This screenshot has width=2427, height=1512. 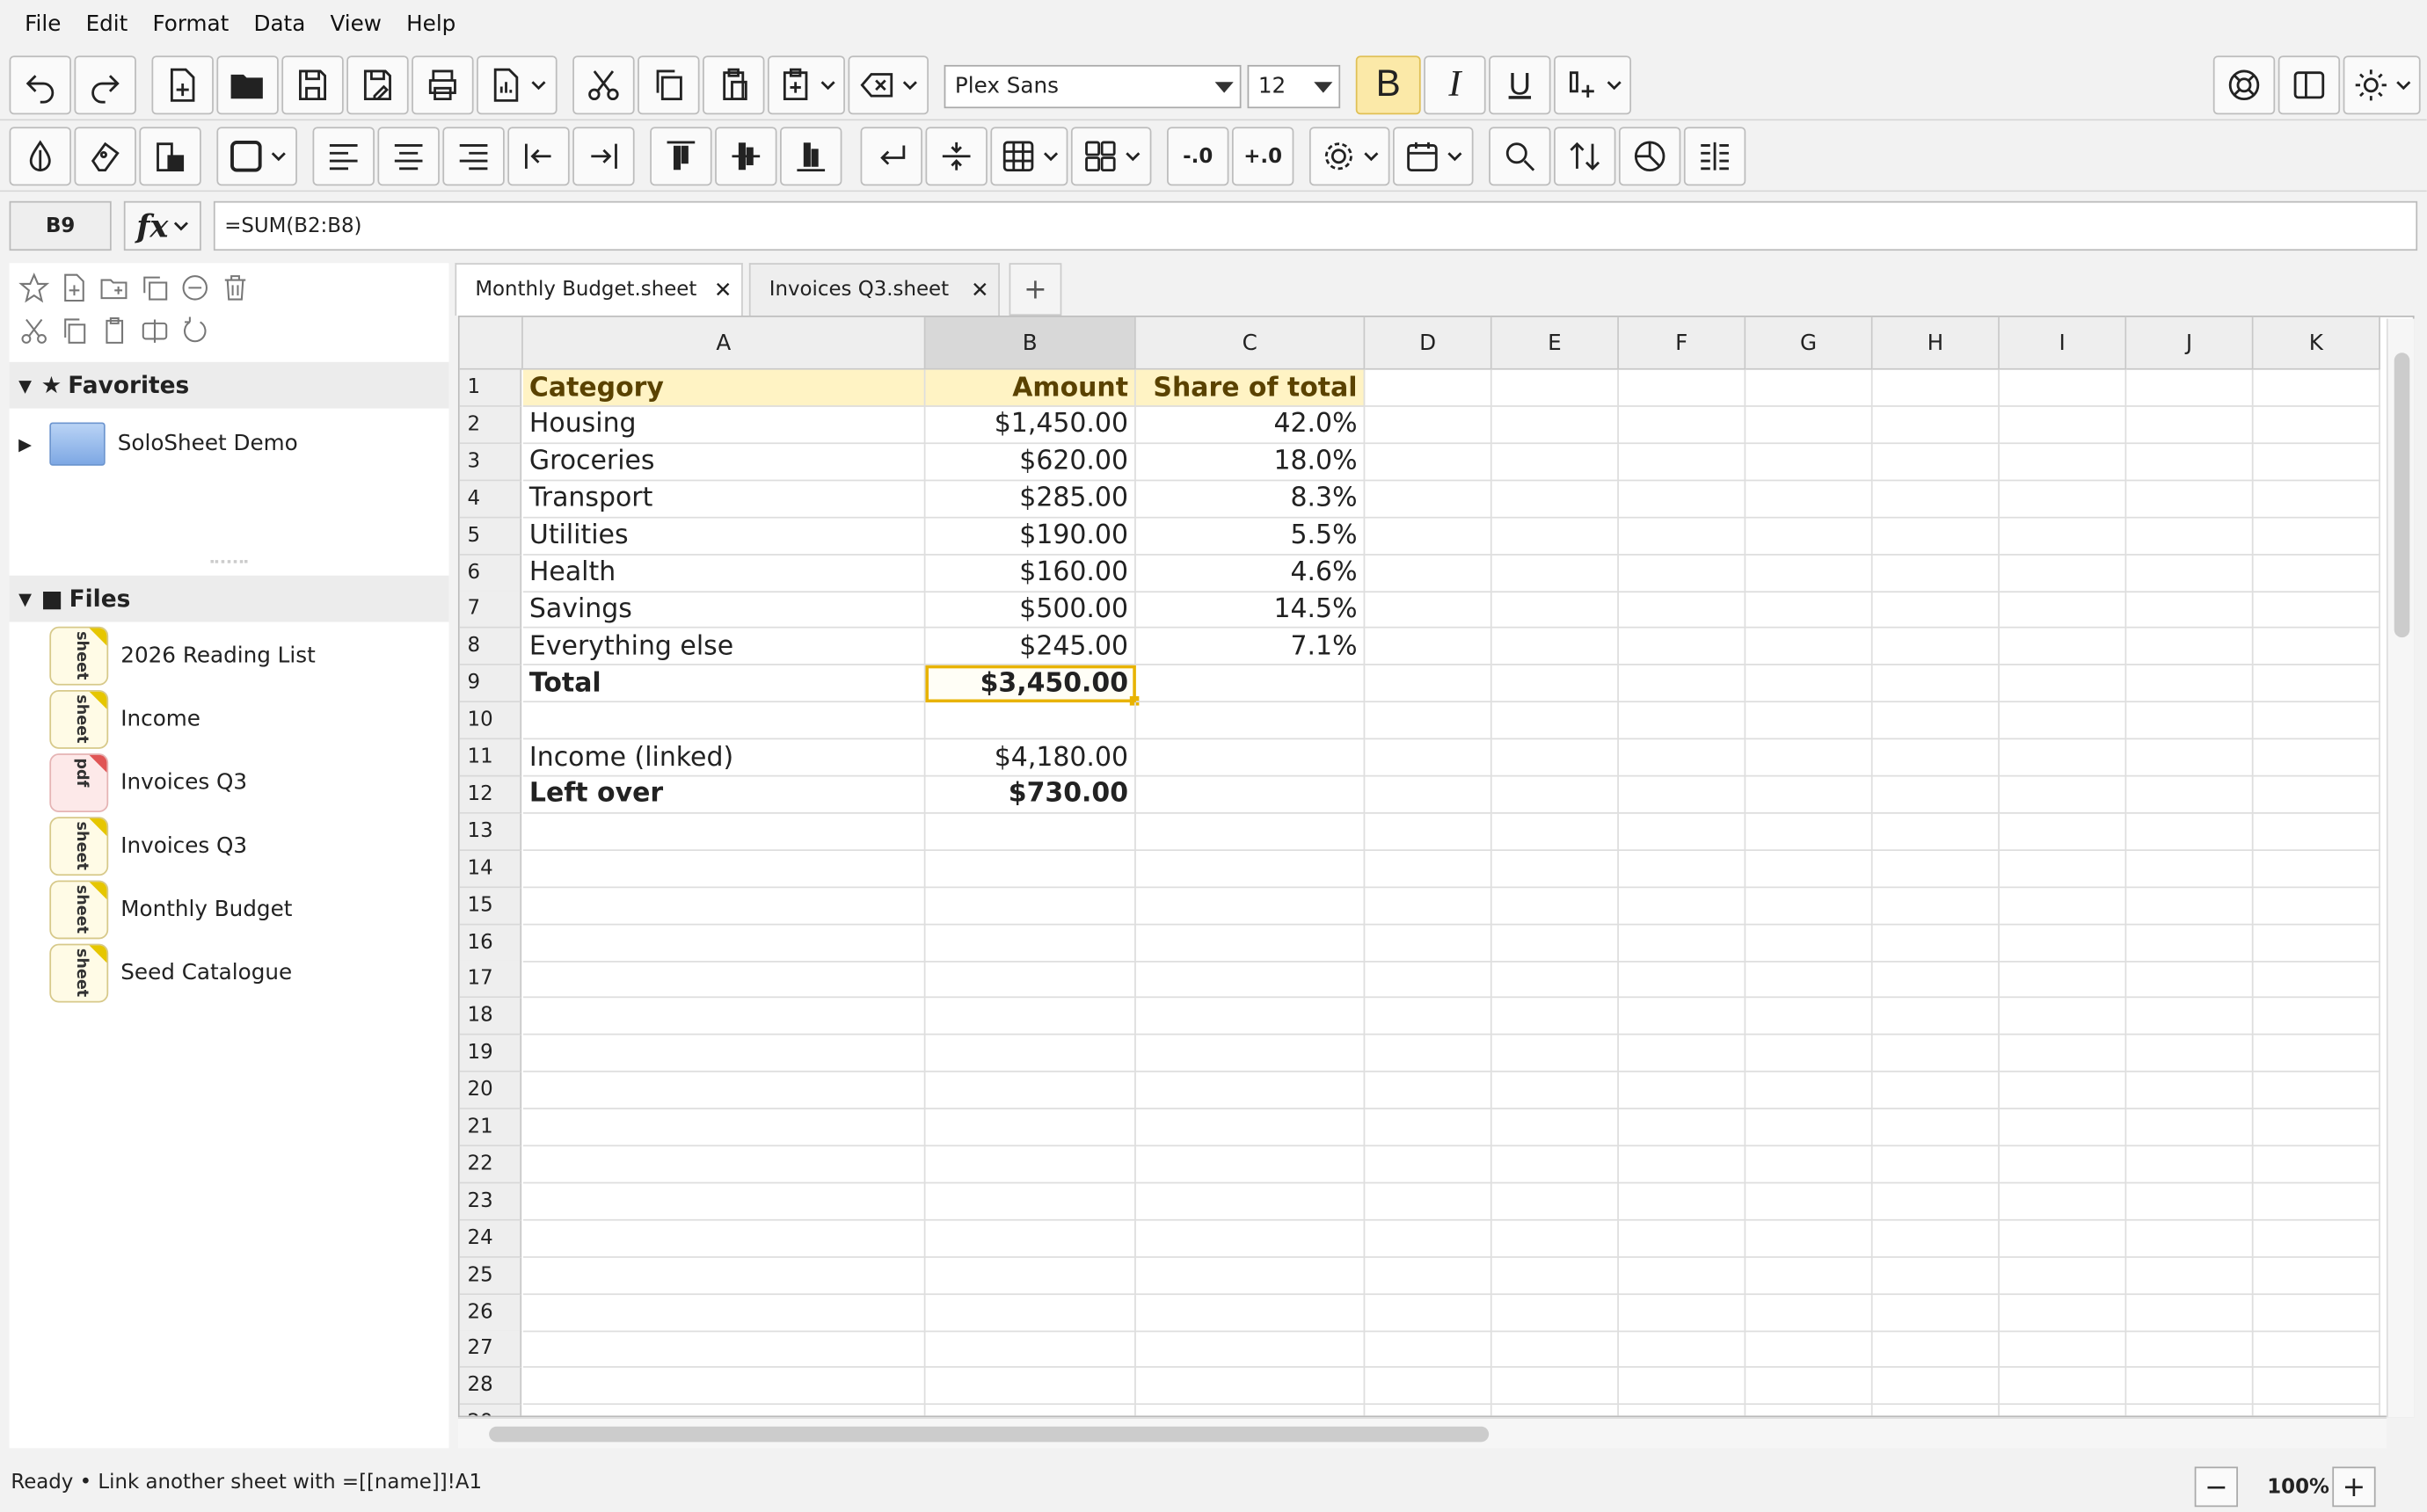 I want to click on cell-c25, so click(x=1250, y=1276).